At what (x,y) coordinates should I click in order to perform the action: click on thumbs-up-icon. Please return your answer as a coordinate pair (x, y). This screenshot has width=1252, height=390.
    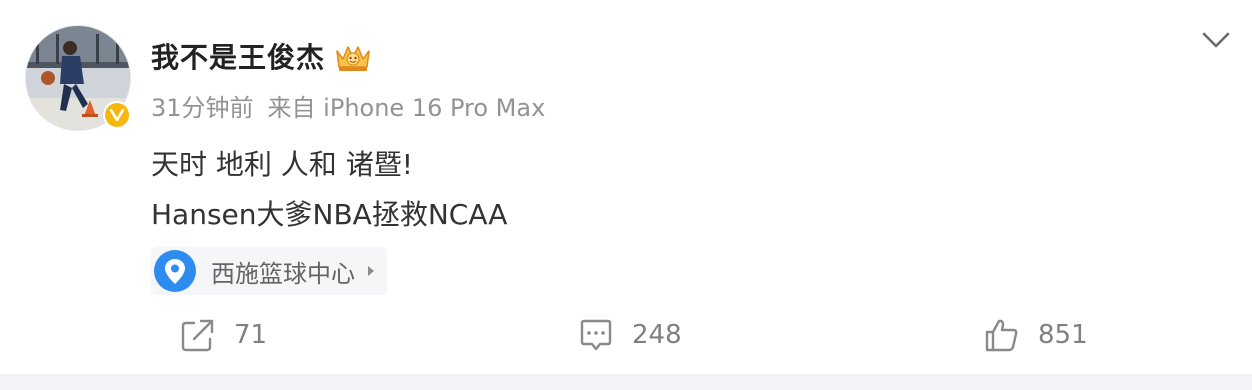
    Looking at the image, I should click on (1001, 335).